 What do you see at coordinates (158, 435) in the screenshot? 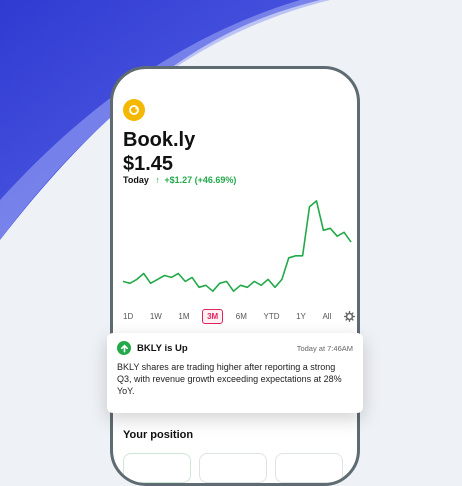
I see `position-title: Your position` at bounding box center [158, 435].